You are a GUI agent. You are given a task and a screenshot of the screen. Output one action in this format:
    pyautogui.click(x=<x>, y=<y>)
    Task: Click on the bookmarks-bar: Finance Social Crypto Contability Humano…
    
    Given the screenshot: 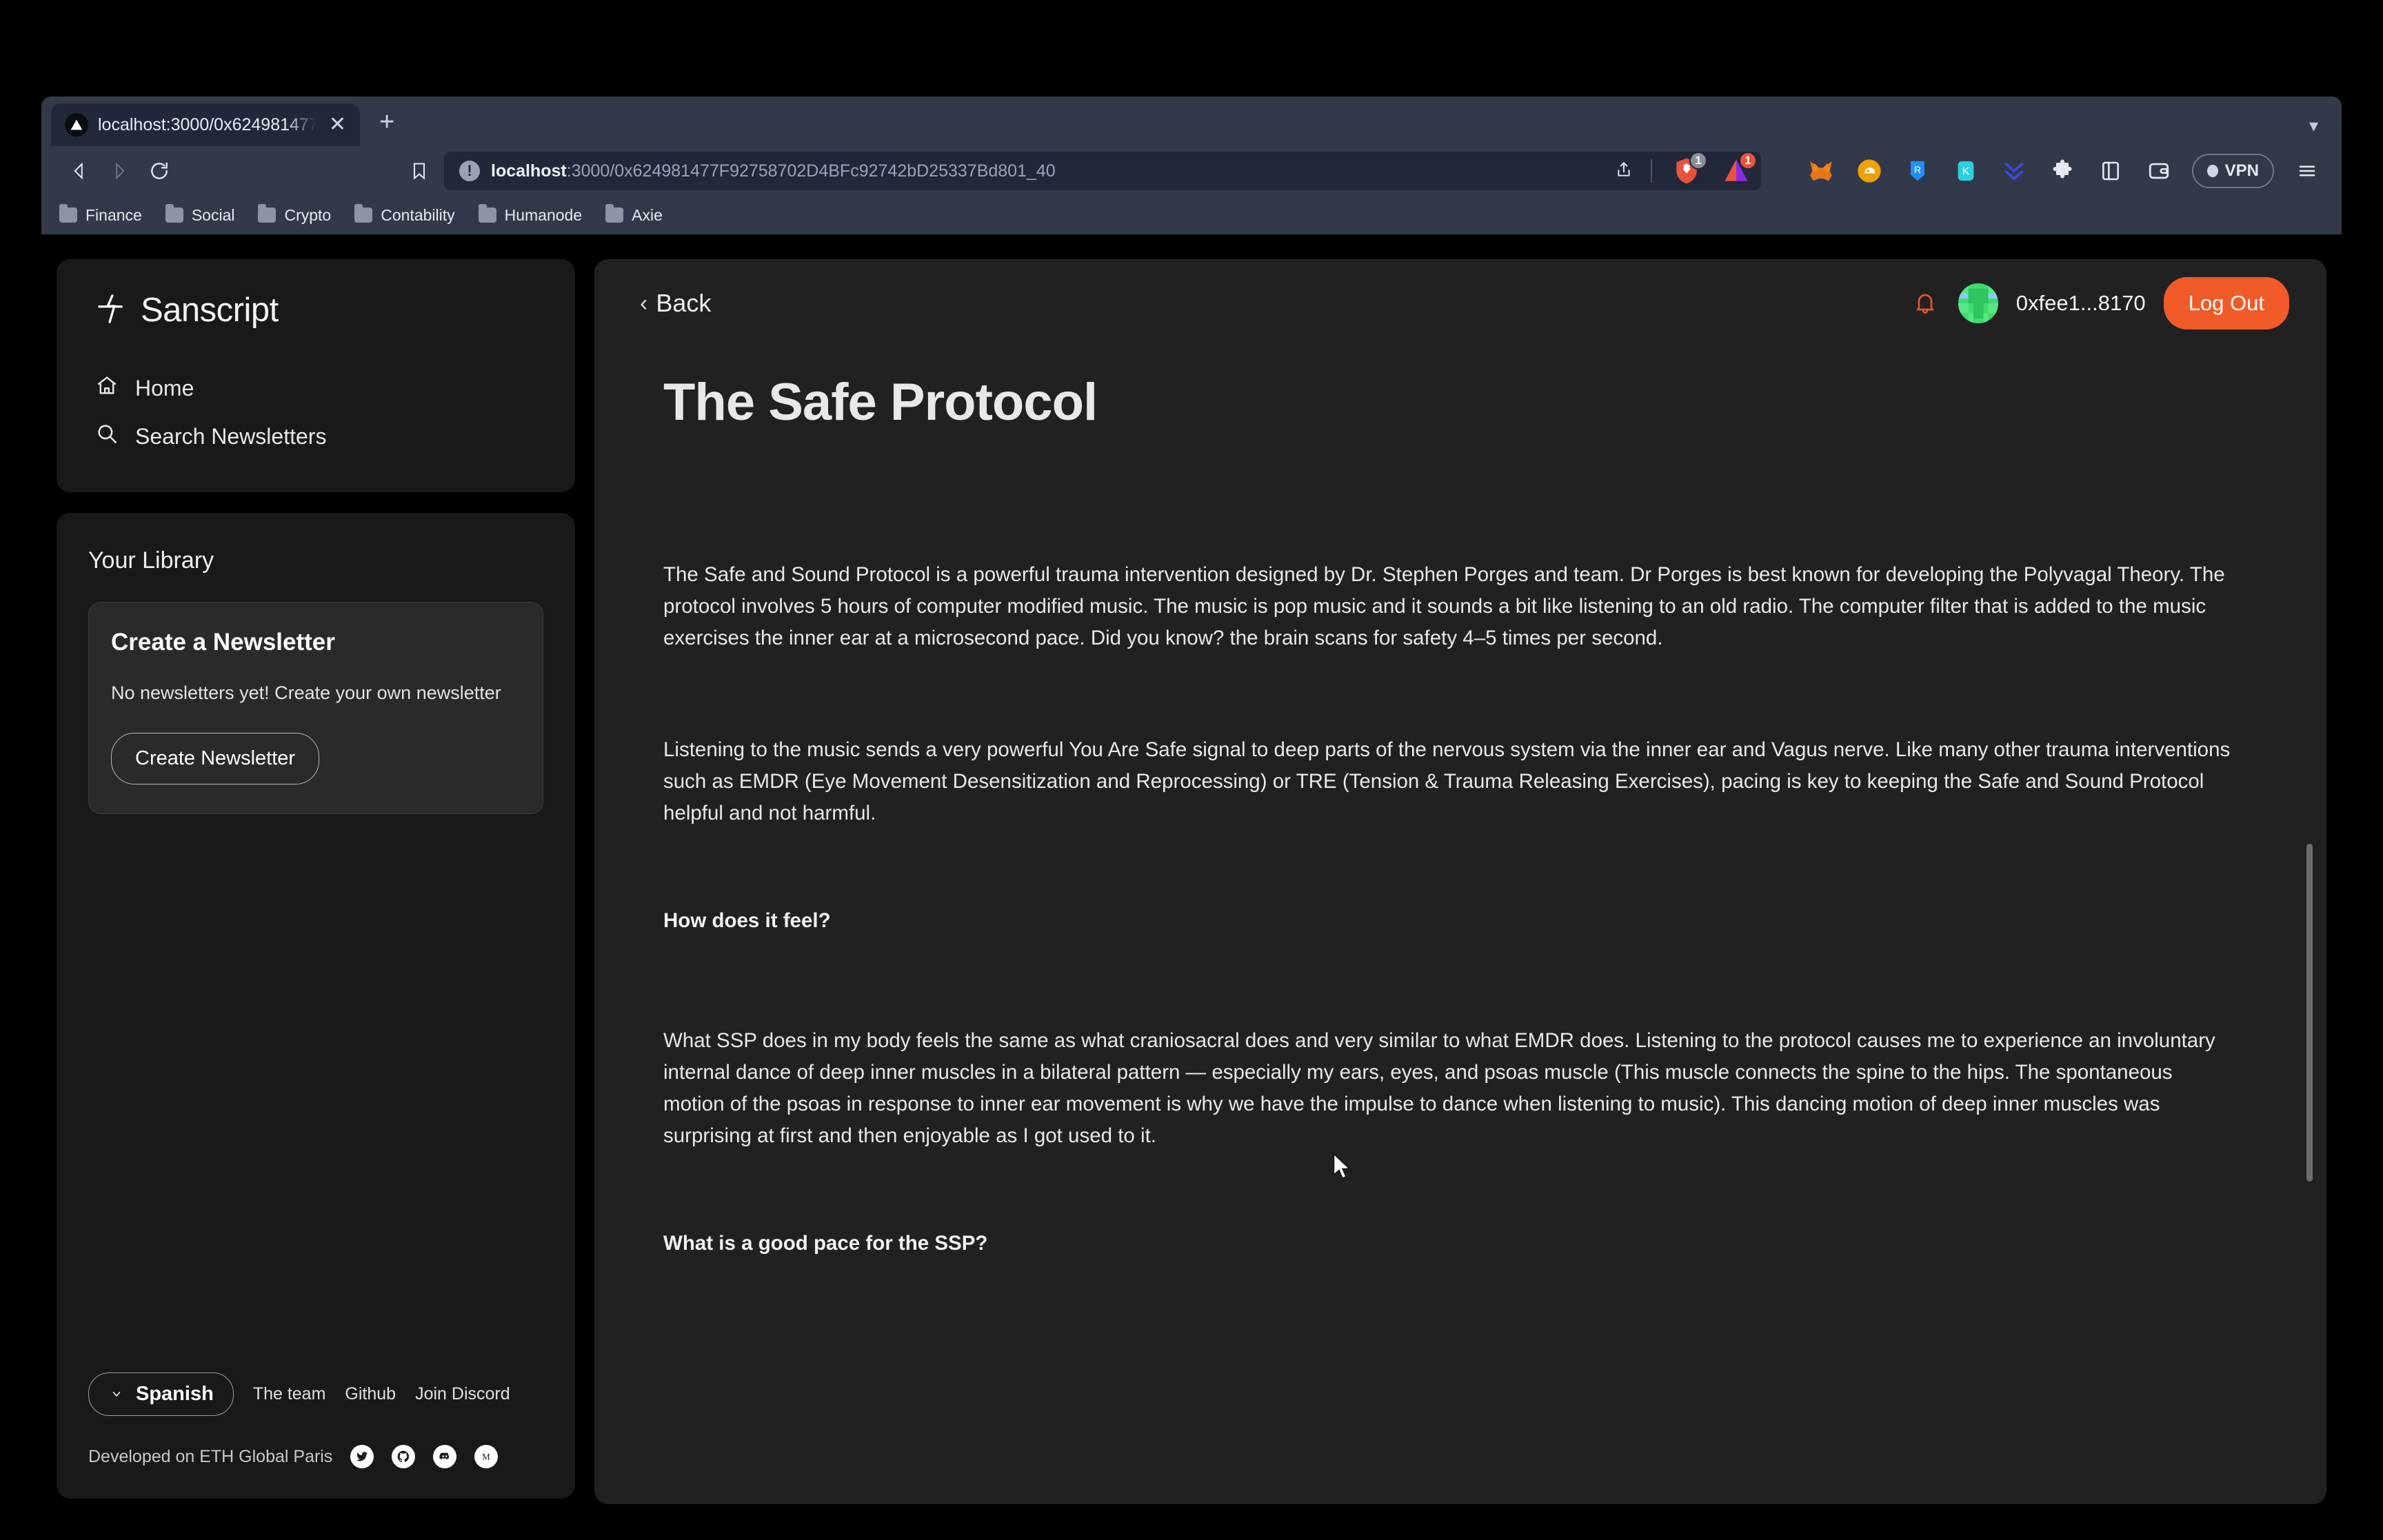 What is the action you would take?
    pyautogui.click(x=1191, y=215)
    